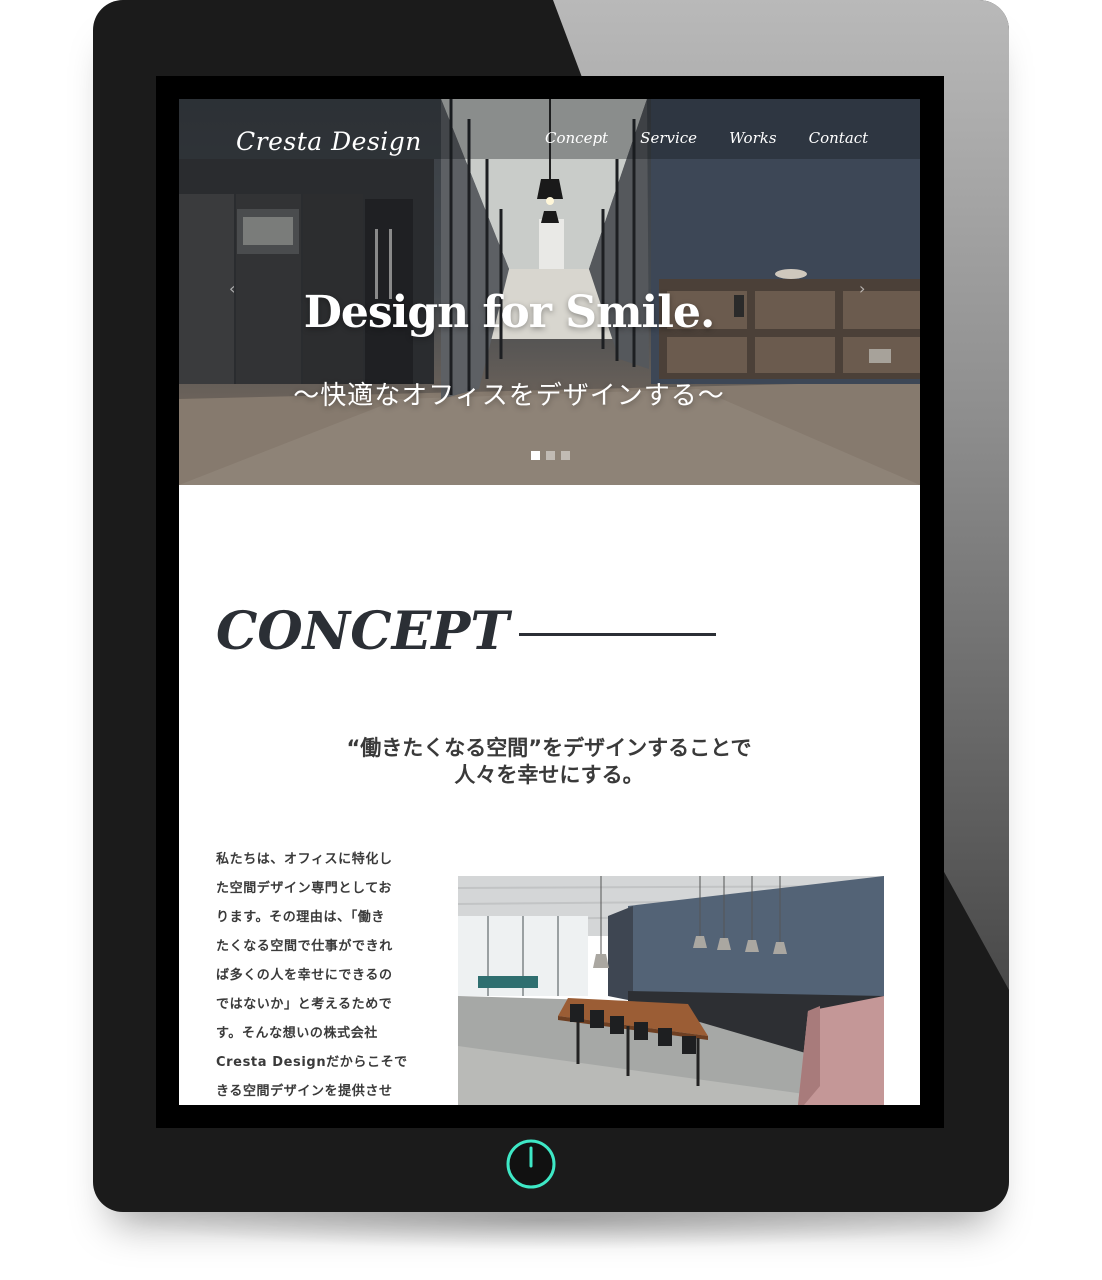 This screenshot has width=1102, height=1280. What do you see at coordinates (549, 775) in the screenshot?
I see `concept-lead-line-2: 人々を幸せにする。` at bounding box center [549, 775].